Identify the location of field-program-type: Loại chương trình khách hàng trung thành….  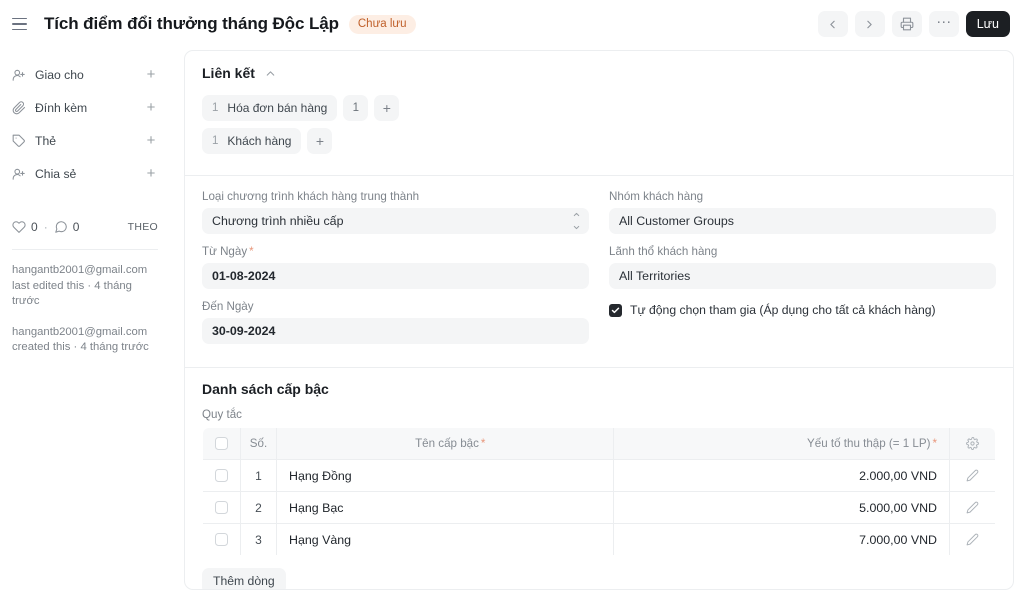
(395, 212).